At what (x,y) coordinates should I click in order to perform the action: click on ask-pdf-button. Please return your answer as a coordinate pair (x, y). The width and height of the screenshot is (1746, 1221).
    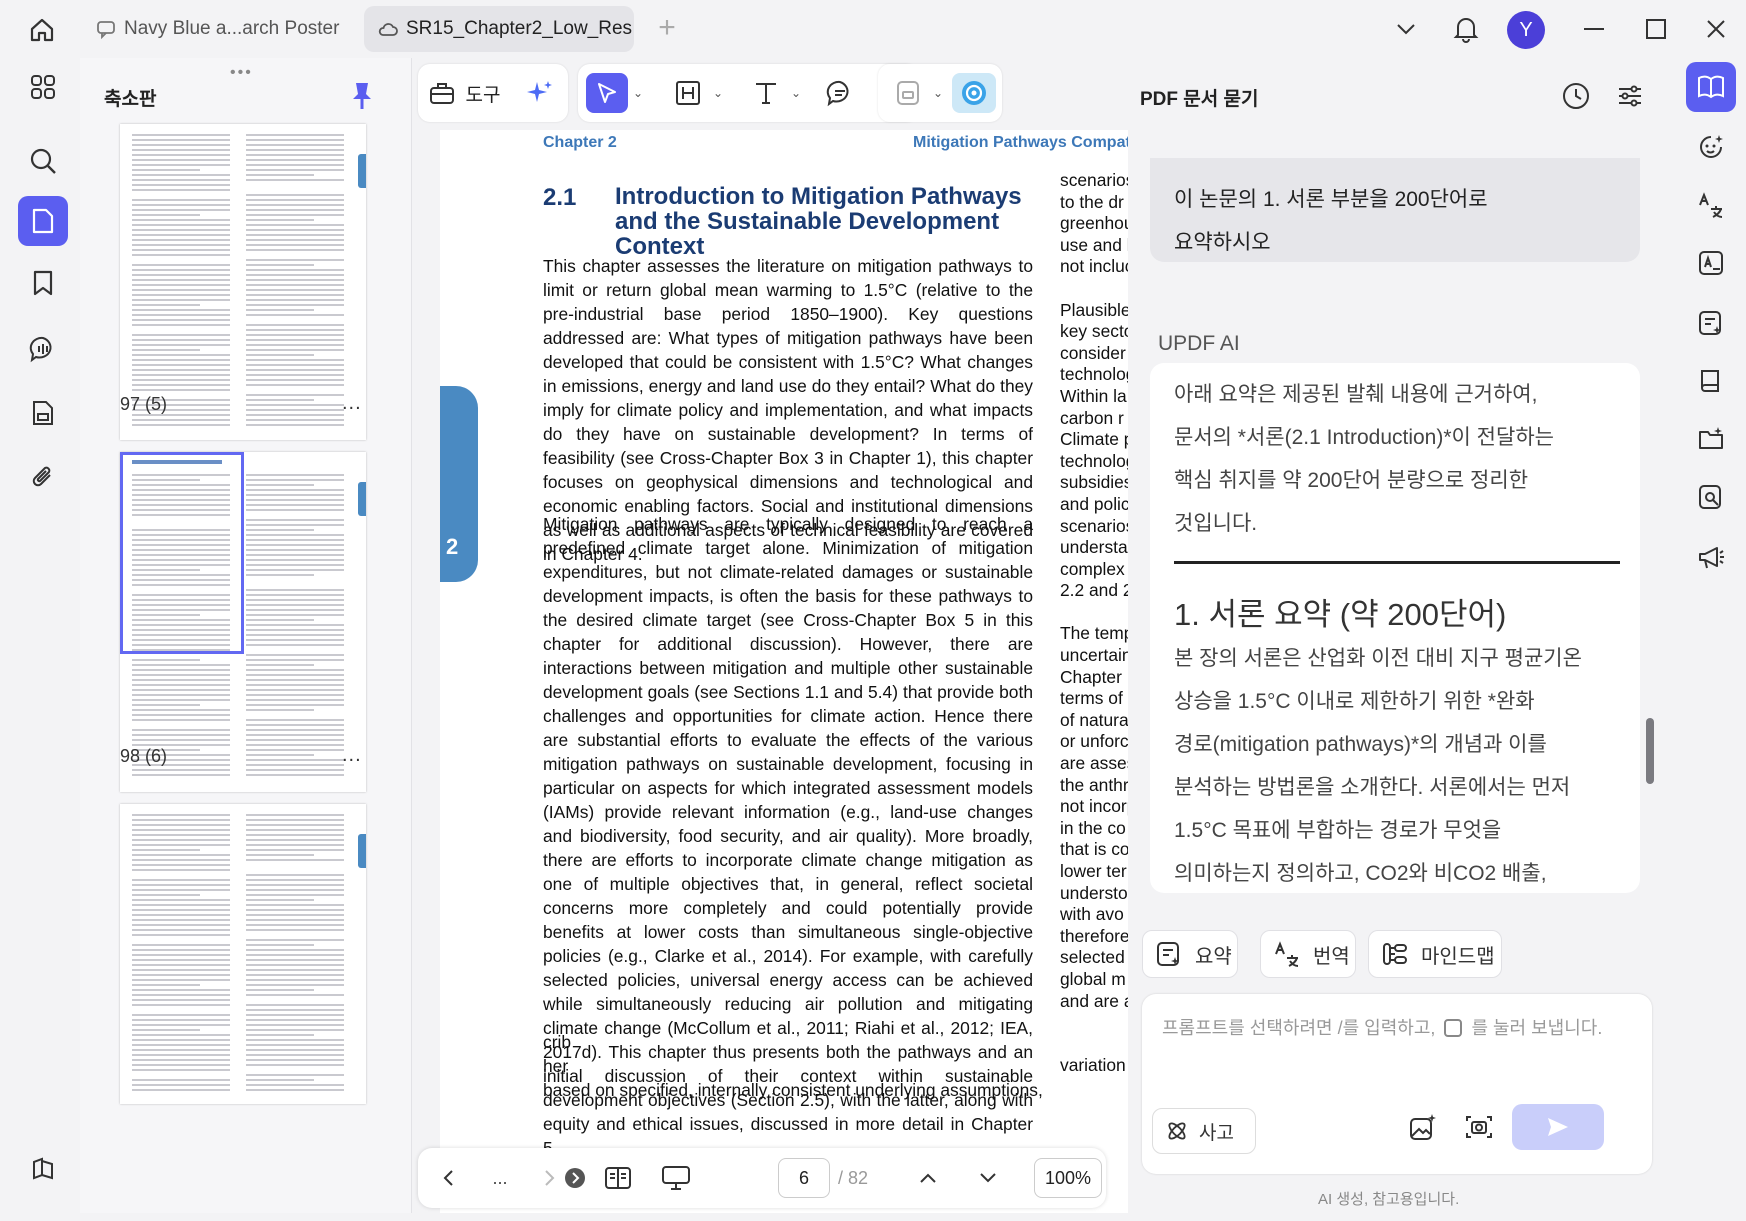
    Looking at the image, I should click on (1711, 87).